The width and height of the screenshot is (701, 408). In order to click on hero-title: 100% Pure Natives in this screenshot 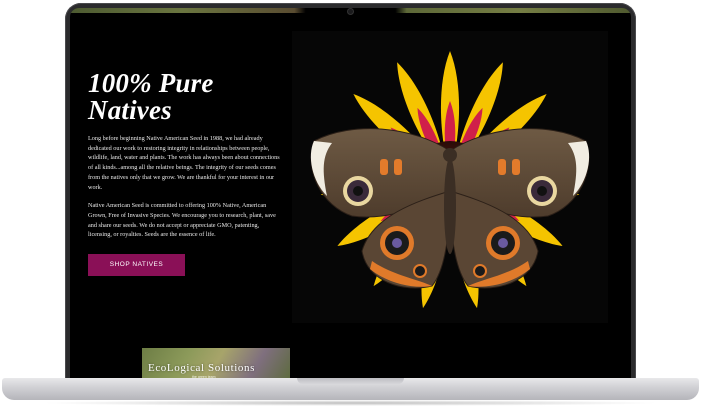, I will do `click(185, 97)`.